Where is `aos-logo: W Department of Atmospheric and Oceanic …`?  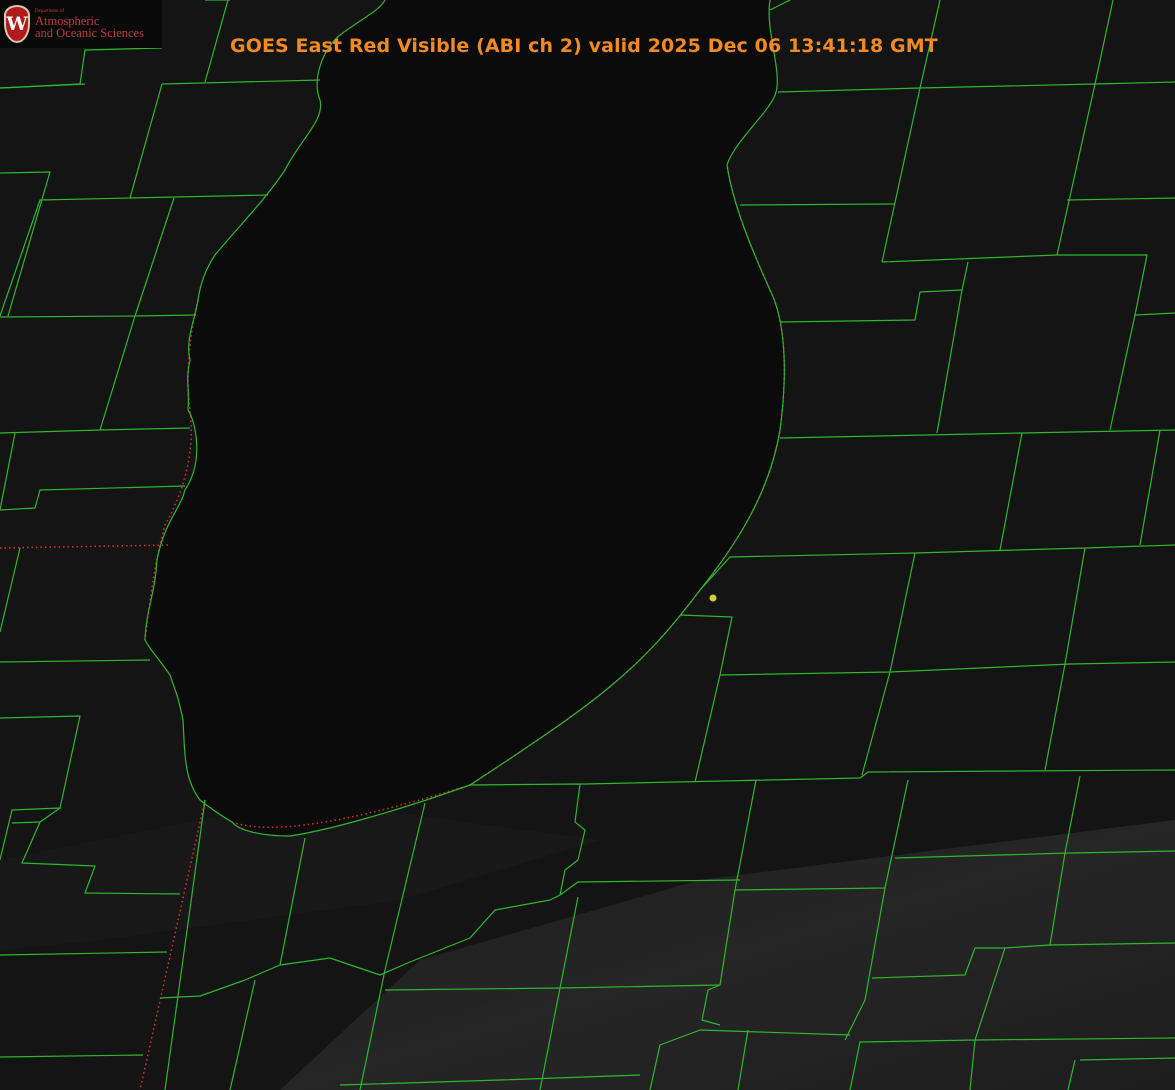 aos-logo: W Department of Atmospheric and Oceanic … is located at coordinates (81, 24).